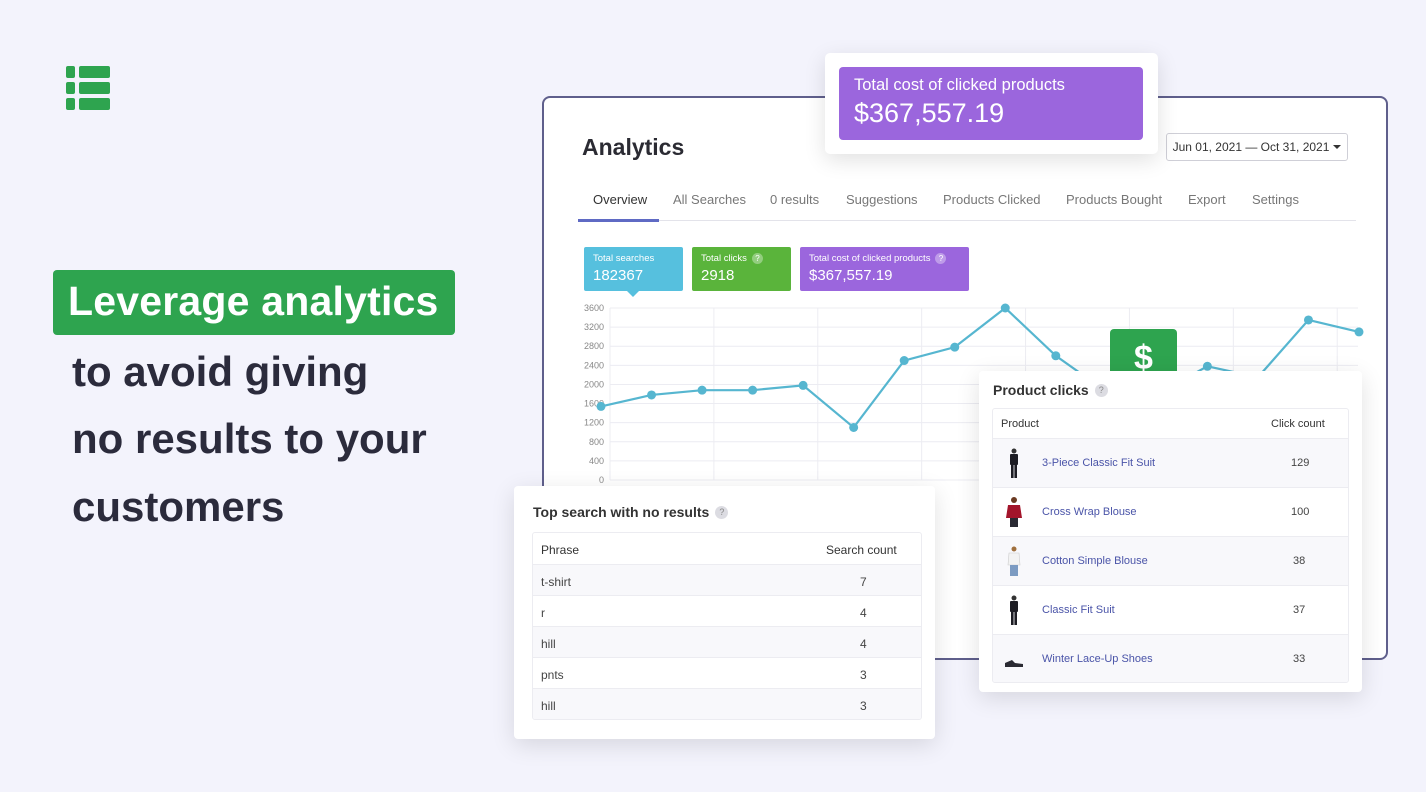  Describe the element at coordinates (727, 703) in the screenshot. I see `table-row: hill 3` at that location.